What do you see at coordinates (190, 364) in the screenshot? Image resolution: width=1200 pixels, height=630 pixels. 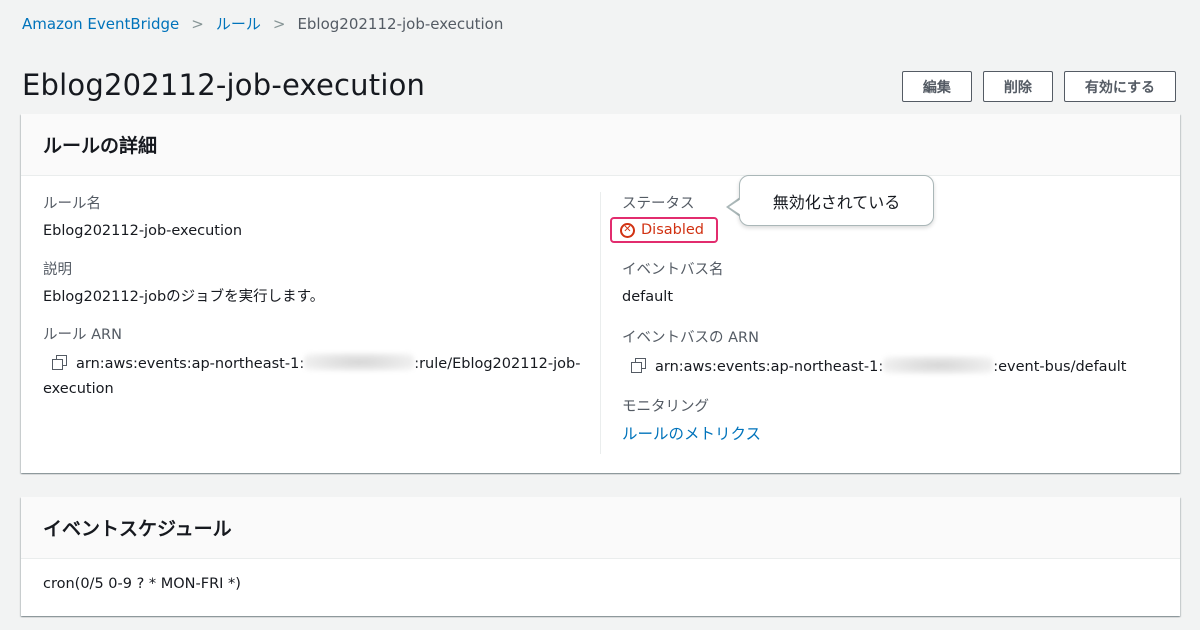 I see `rule-arn-prefix: arn:aws:events:ap-northeast-1:` at bounding box center [190, 364].